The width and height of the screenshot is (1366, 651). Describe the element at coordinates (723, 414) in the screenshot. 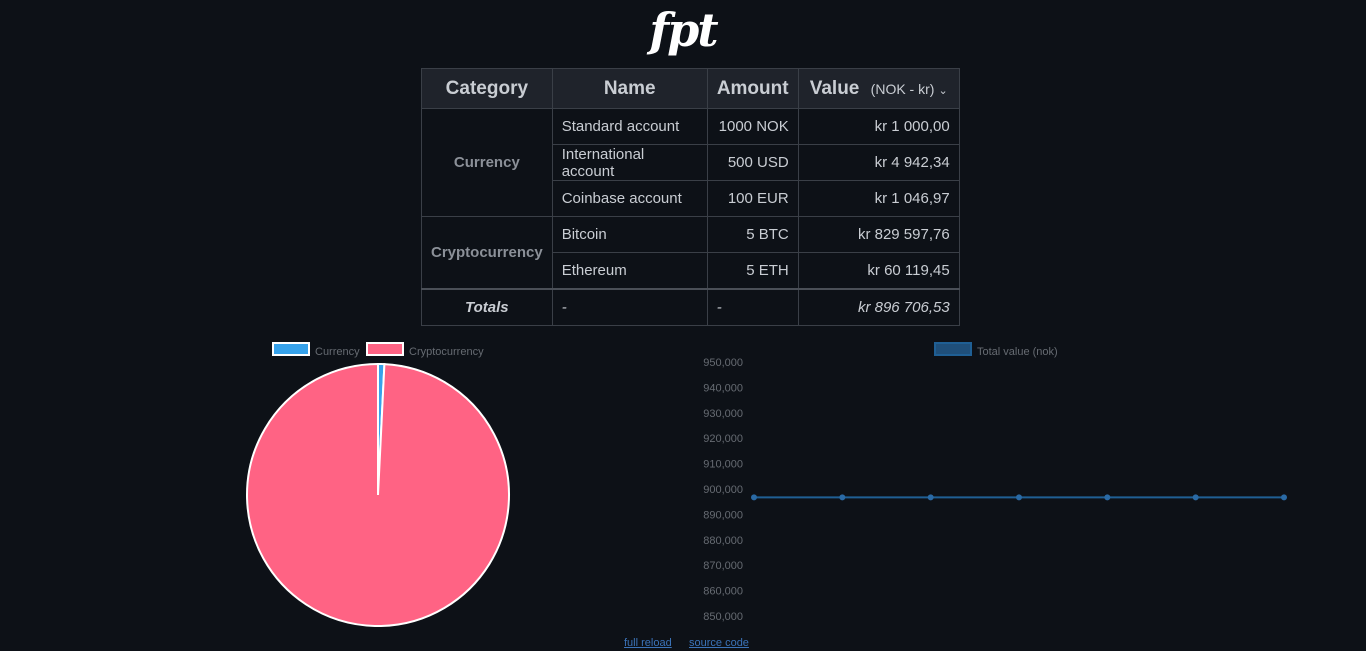

I see `y-tick-label: 930,000` at that location.